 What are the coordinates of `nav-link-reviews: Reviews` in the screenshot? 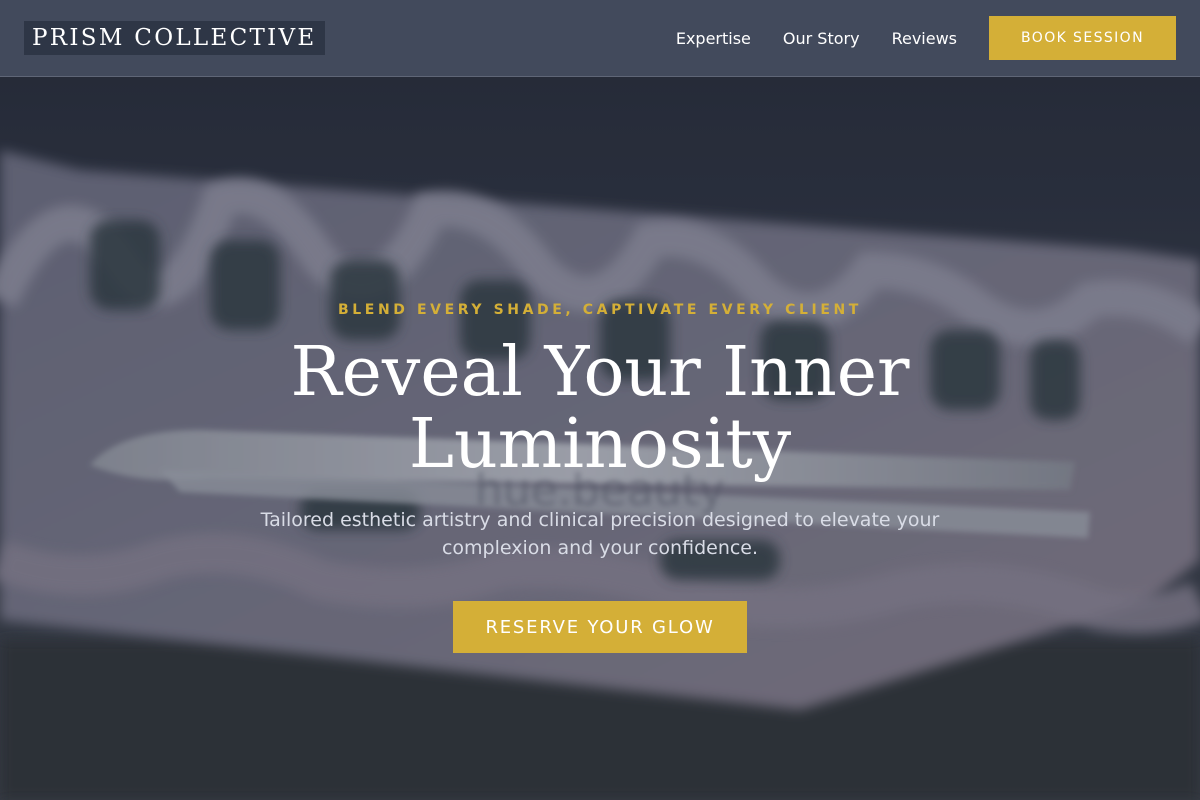 It's located at (924, 38).